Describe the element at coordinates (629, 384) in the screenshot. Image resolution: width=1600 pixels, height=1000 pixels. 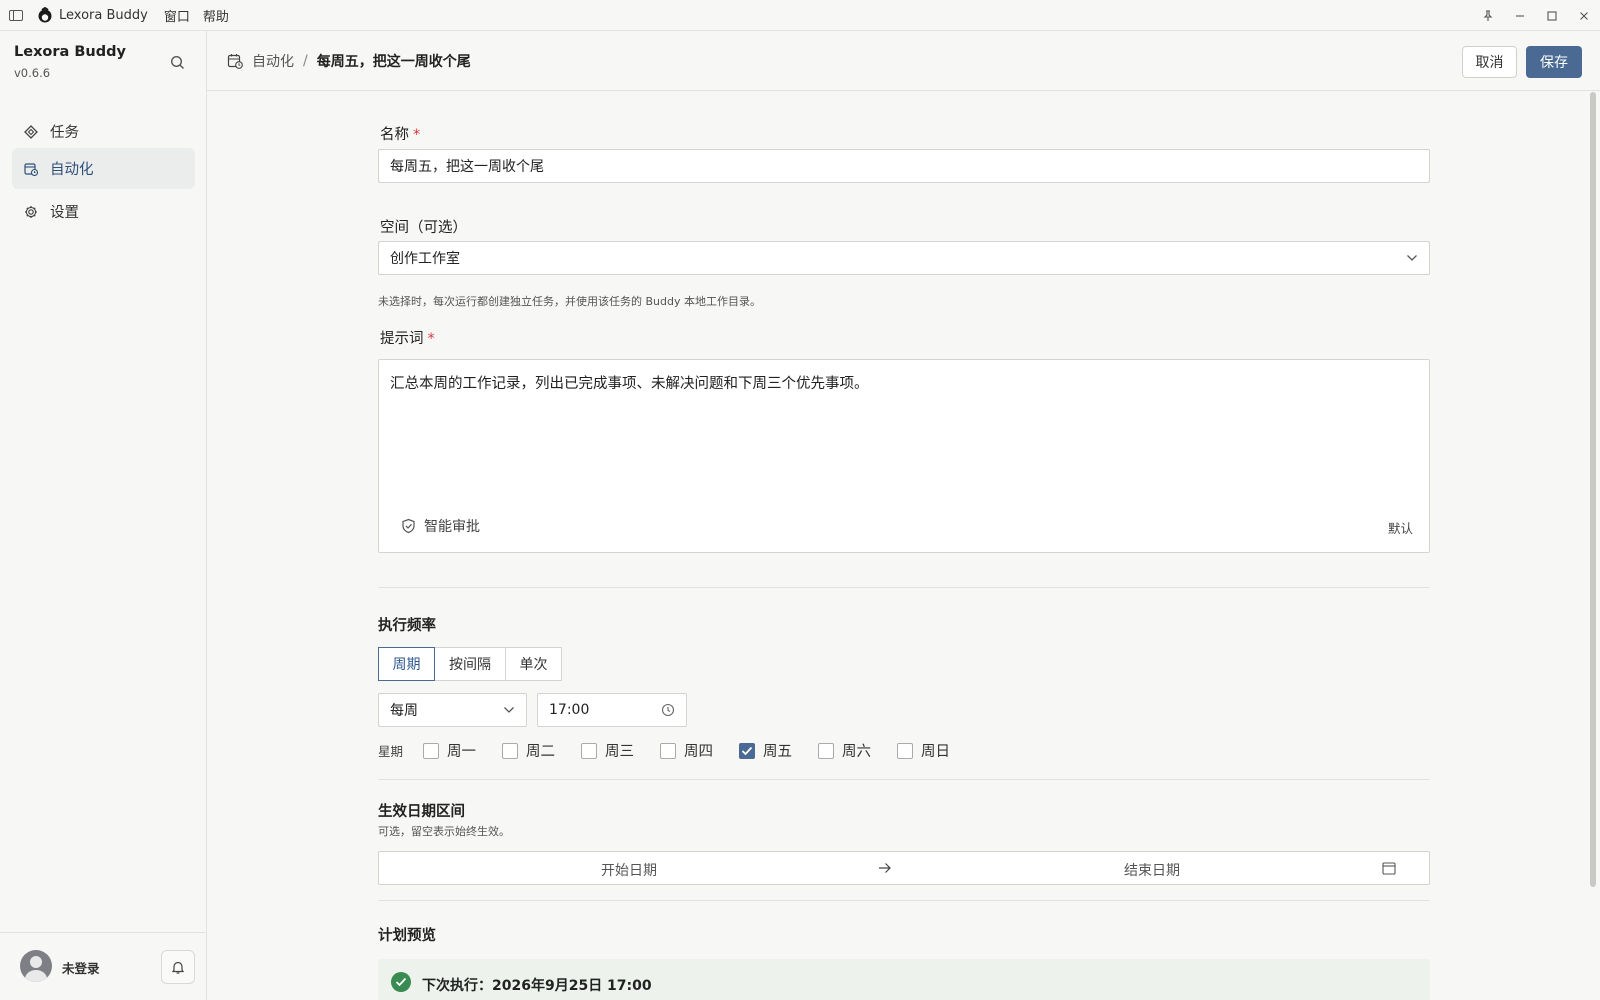
I see `prompt-text: 汇总本周的工作记录，列出已完成事项、未解决问题和下周三个优先事项。` at that location.